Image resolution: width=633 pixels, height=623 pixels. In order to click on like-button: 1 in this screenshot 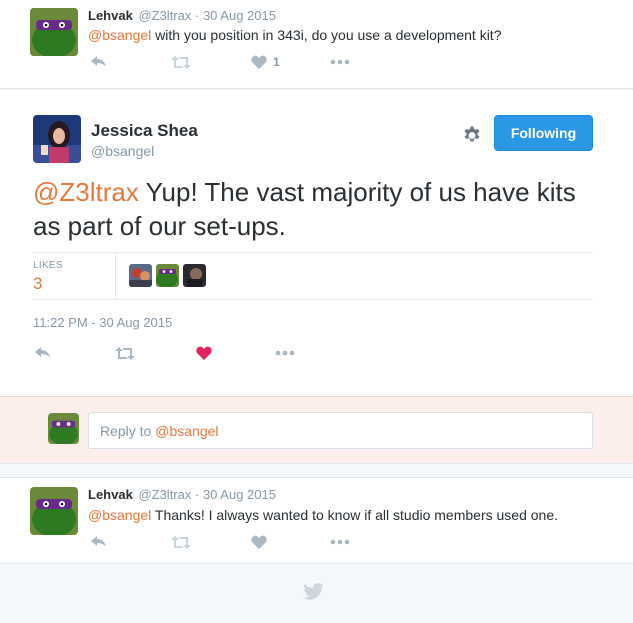, I will do `click(265, 62)`.